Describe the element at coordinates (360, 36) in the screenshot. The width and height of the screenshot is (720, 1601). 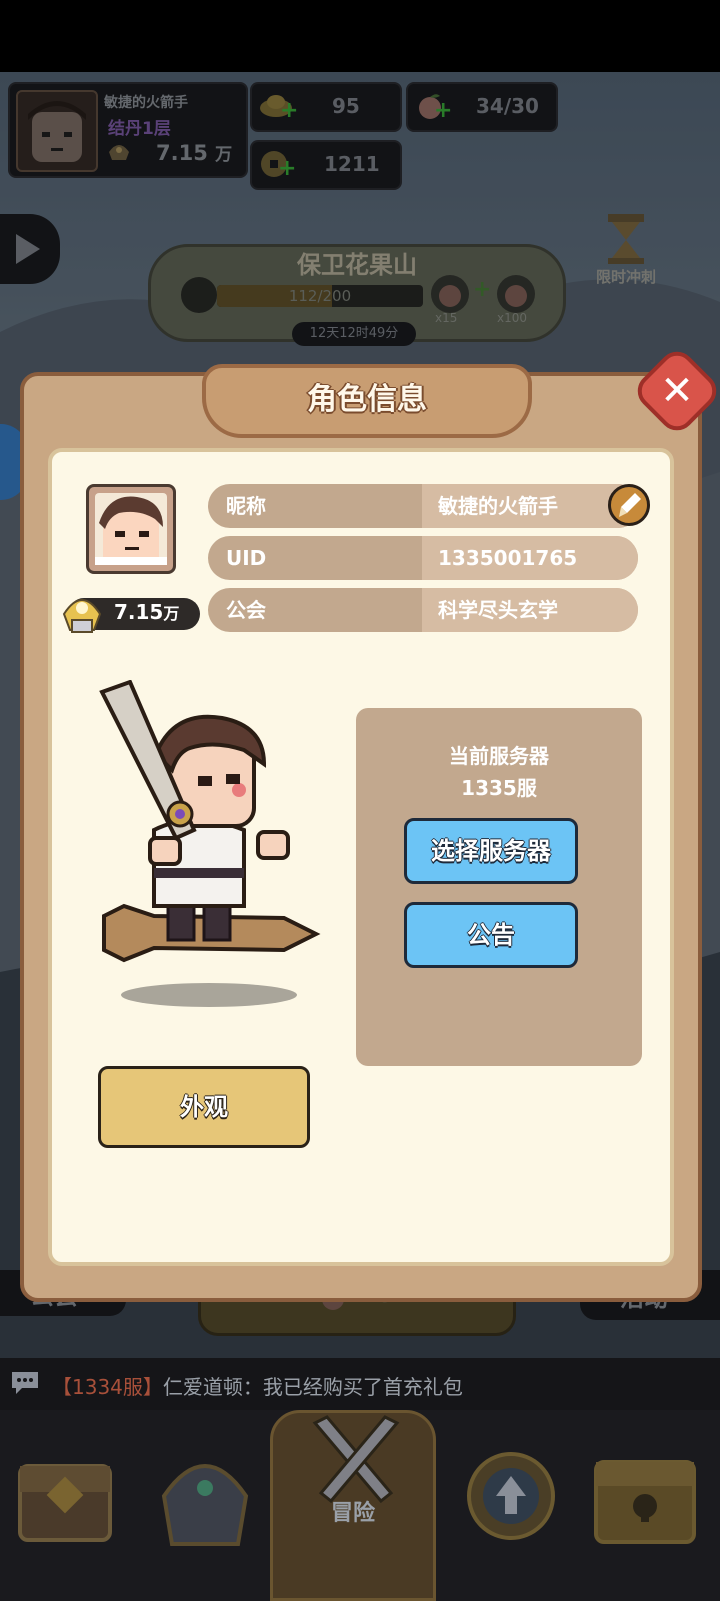
I see `status-bar` at that location.